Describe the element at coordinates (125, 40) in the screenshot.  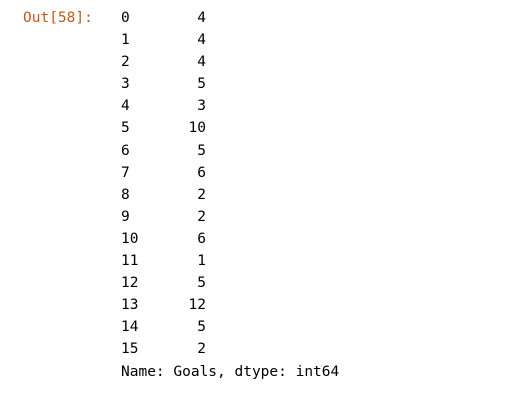
I see `row-index: 1` at that location.